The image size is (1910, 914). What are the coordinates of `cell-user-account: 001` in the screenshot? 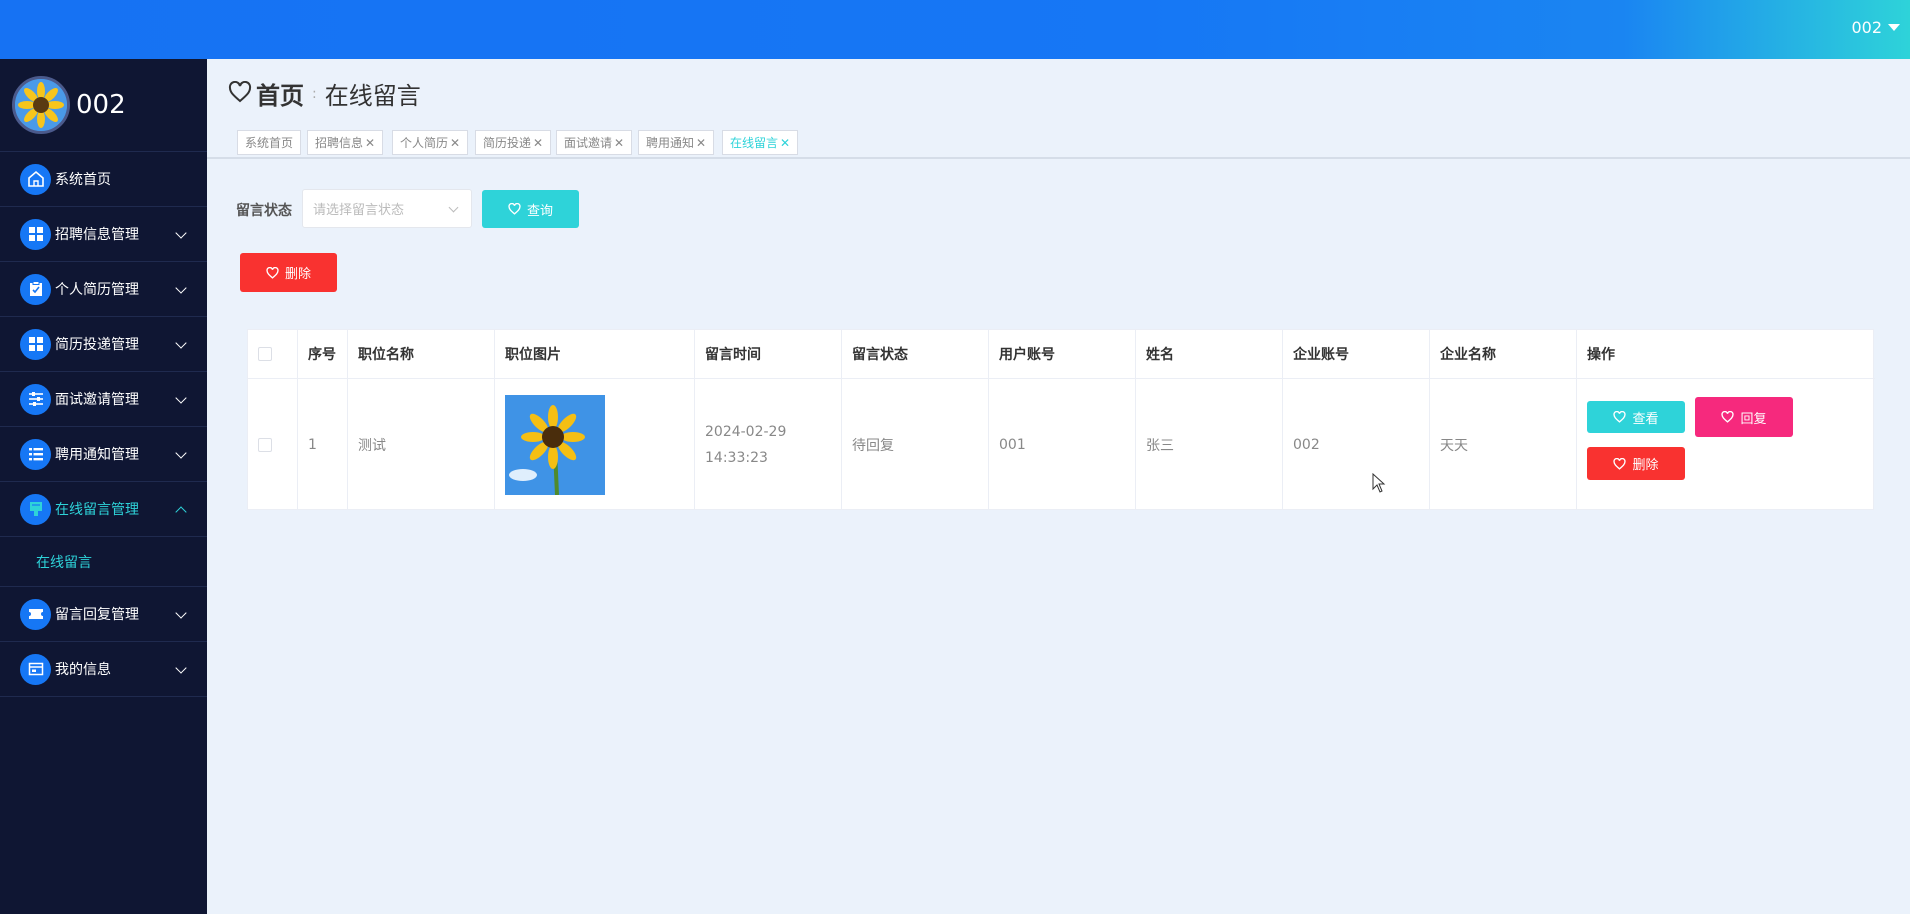 It's located at (1062, 444).